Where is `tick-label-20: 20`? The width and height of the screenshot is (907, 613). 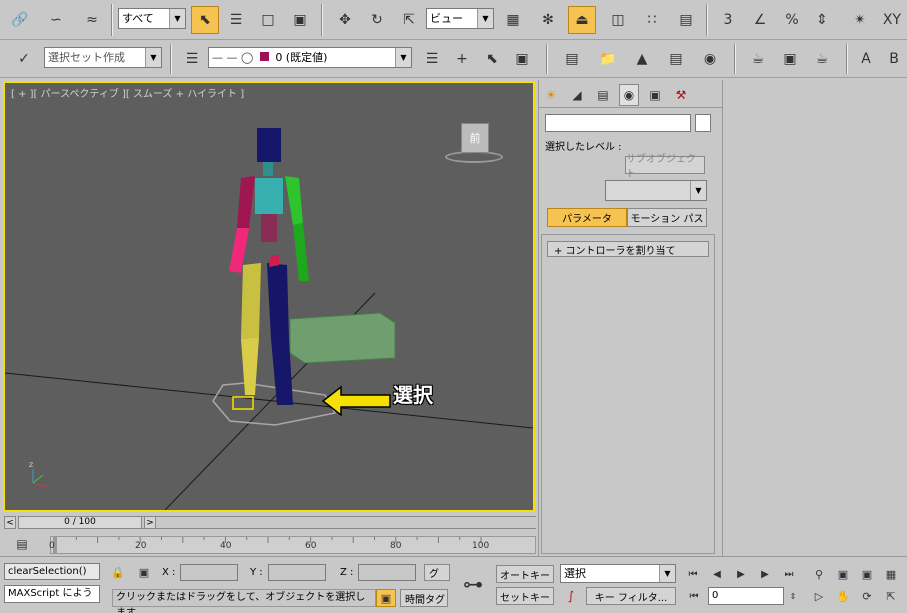
tick-label-20: 20 is located at coordinates (141, 546).